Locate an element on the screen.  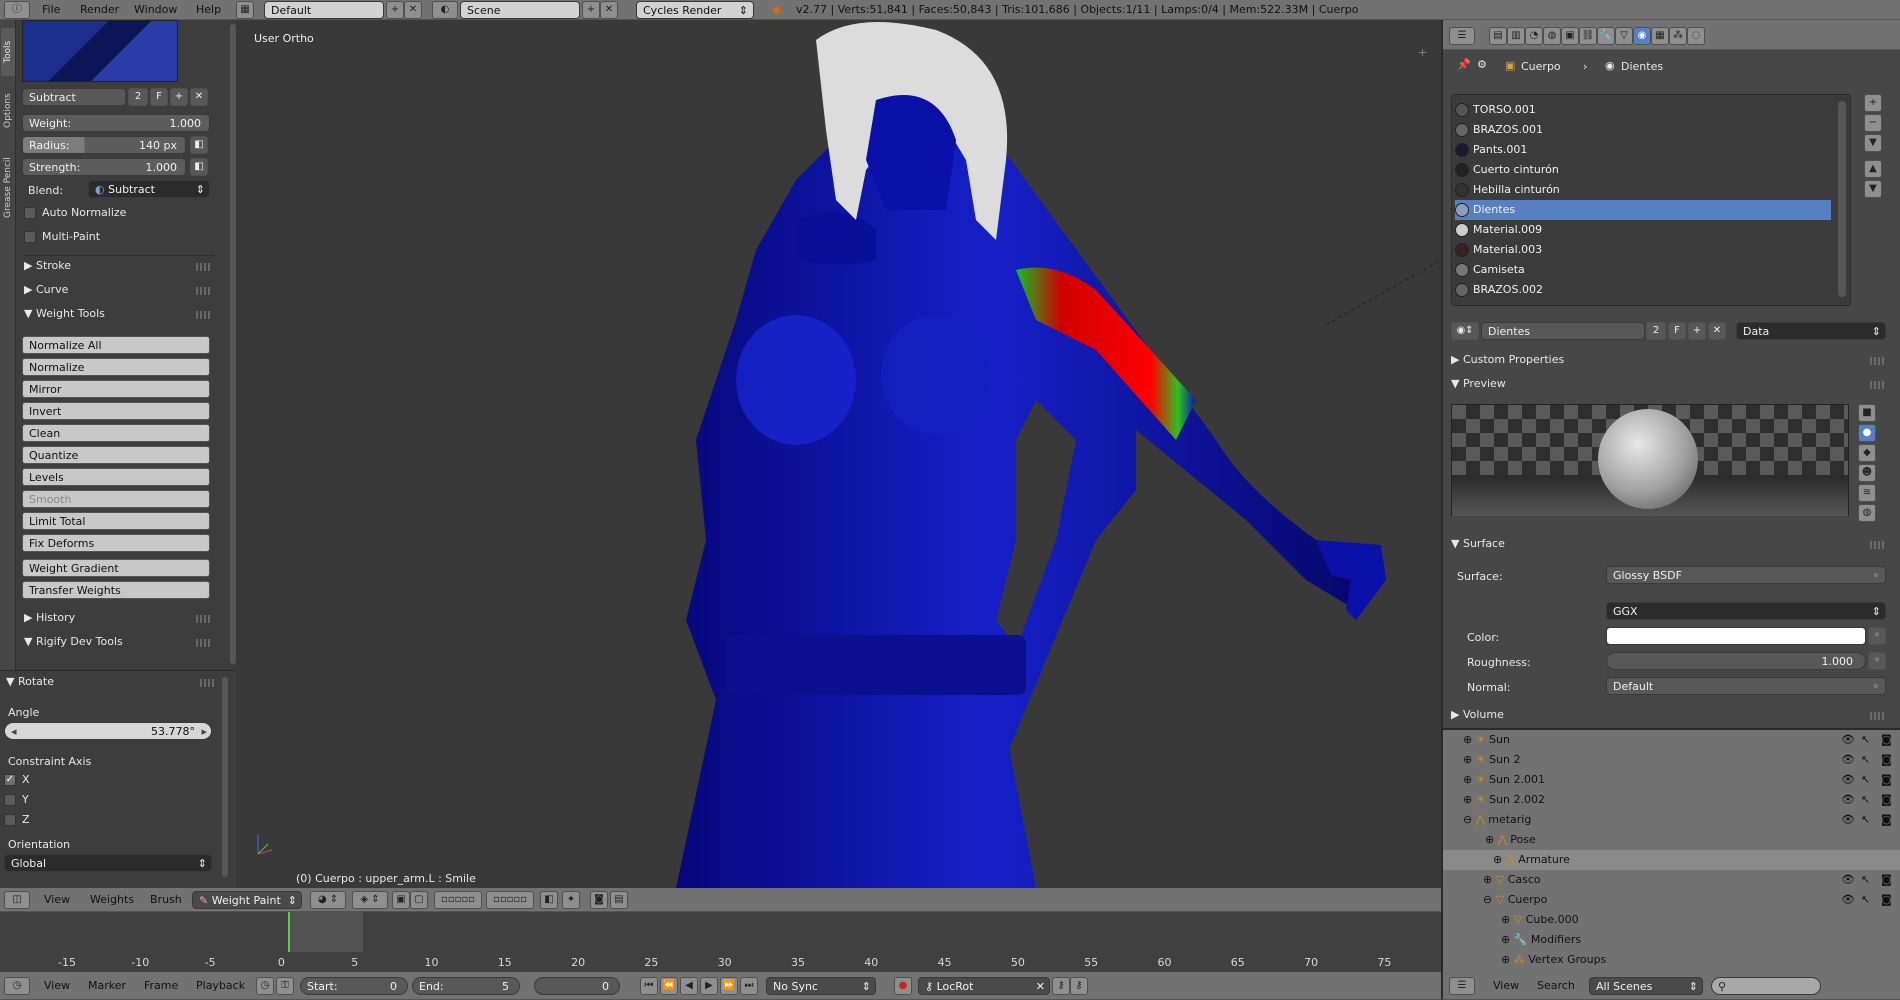
remove-slot-icon: − is located at coordinates (1873, 123).